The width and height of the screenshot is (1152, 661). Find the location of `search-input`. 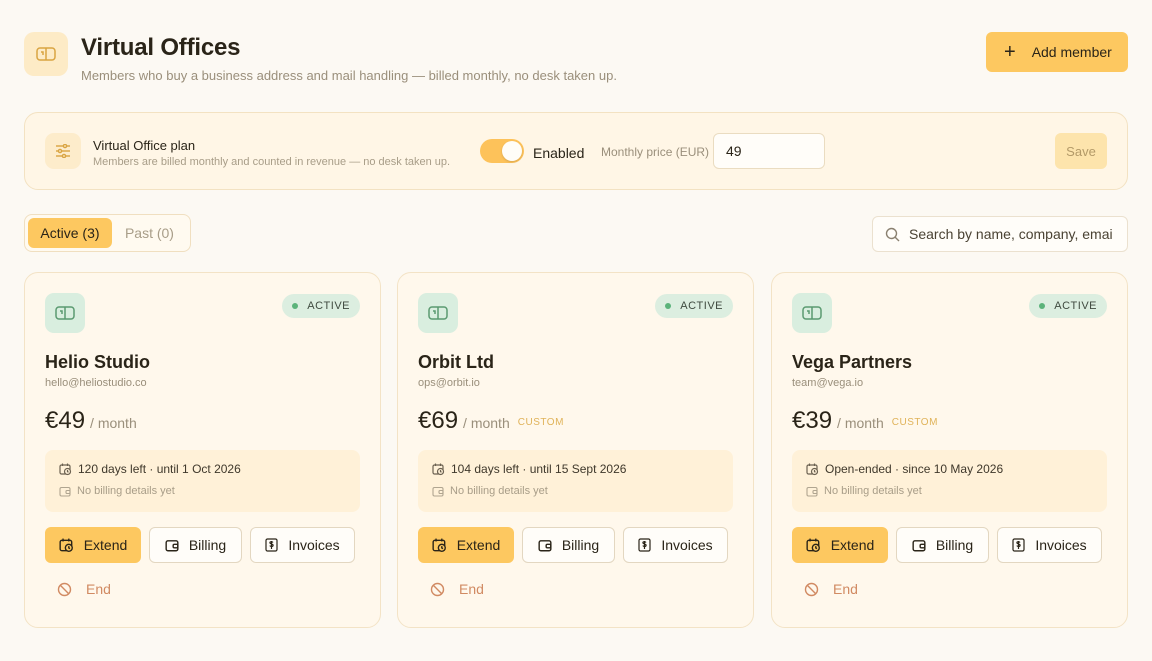

search-input is located at coordinates (1015, 234).